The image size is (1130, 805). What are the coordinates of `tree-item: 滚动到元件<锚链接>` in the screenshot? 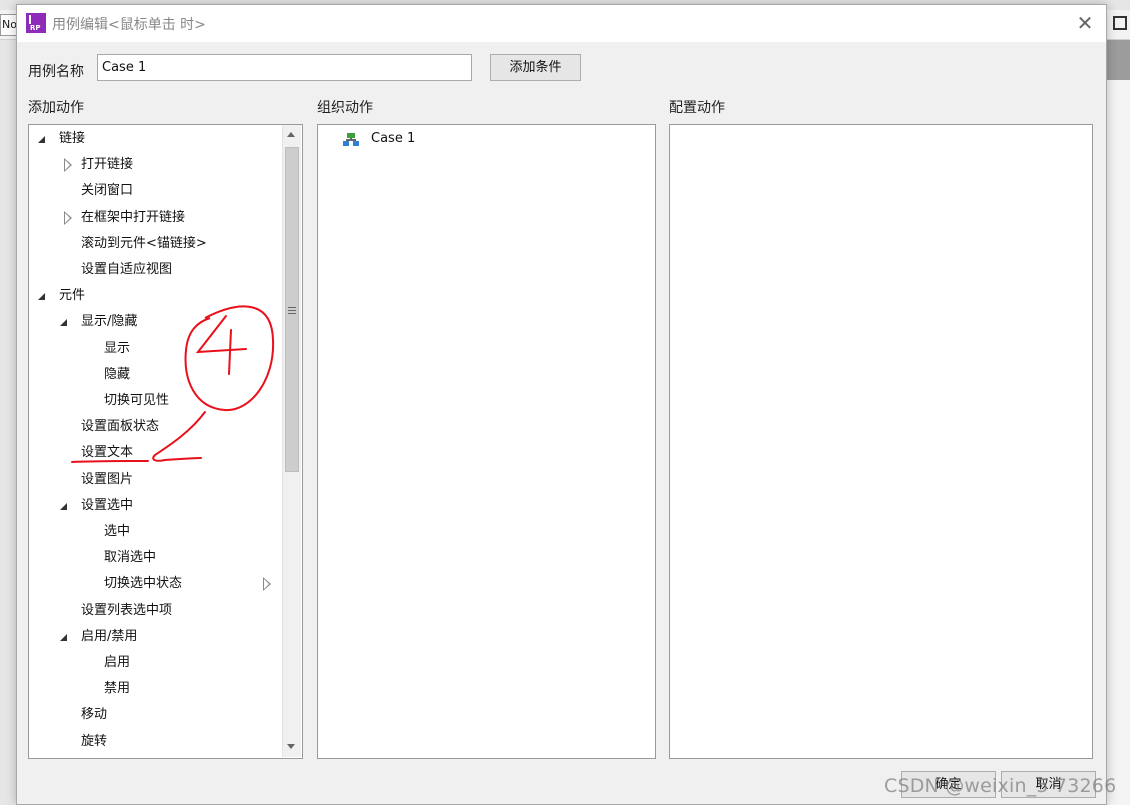 It's located at (144, 244).